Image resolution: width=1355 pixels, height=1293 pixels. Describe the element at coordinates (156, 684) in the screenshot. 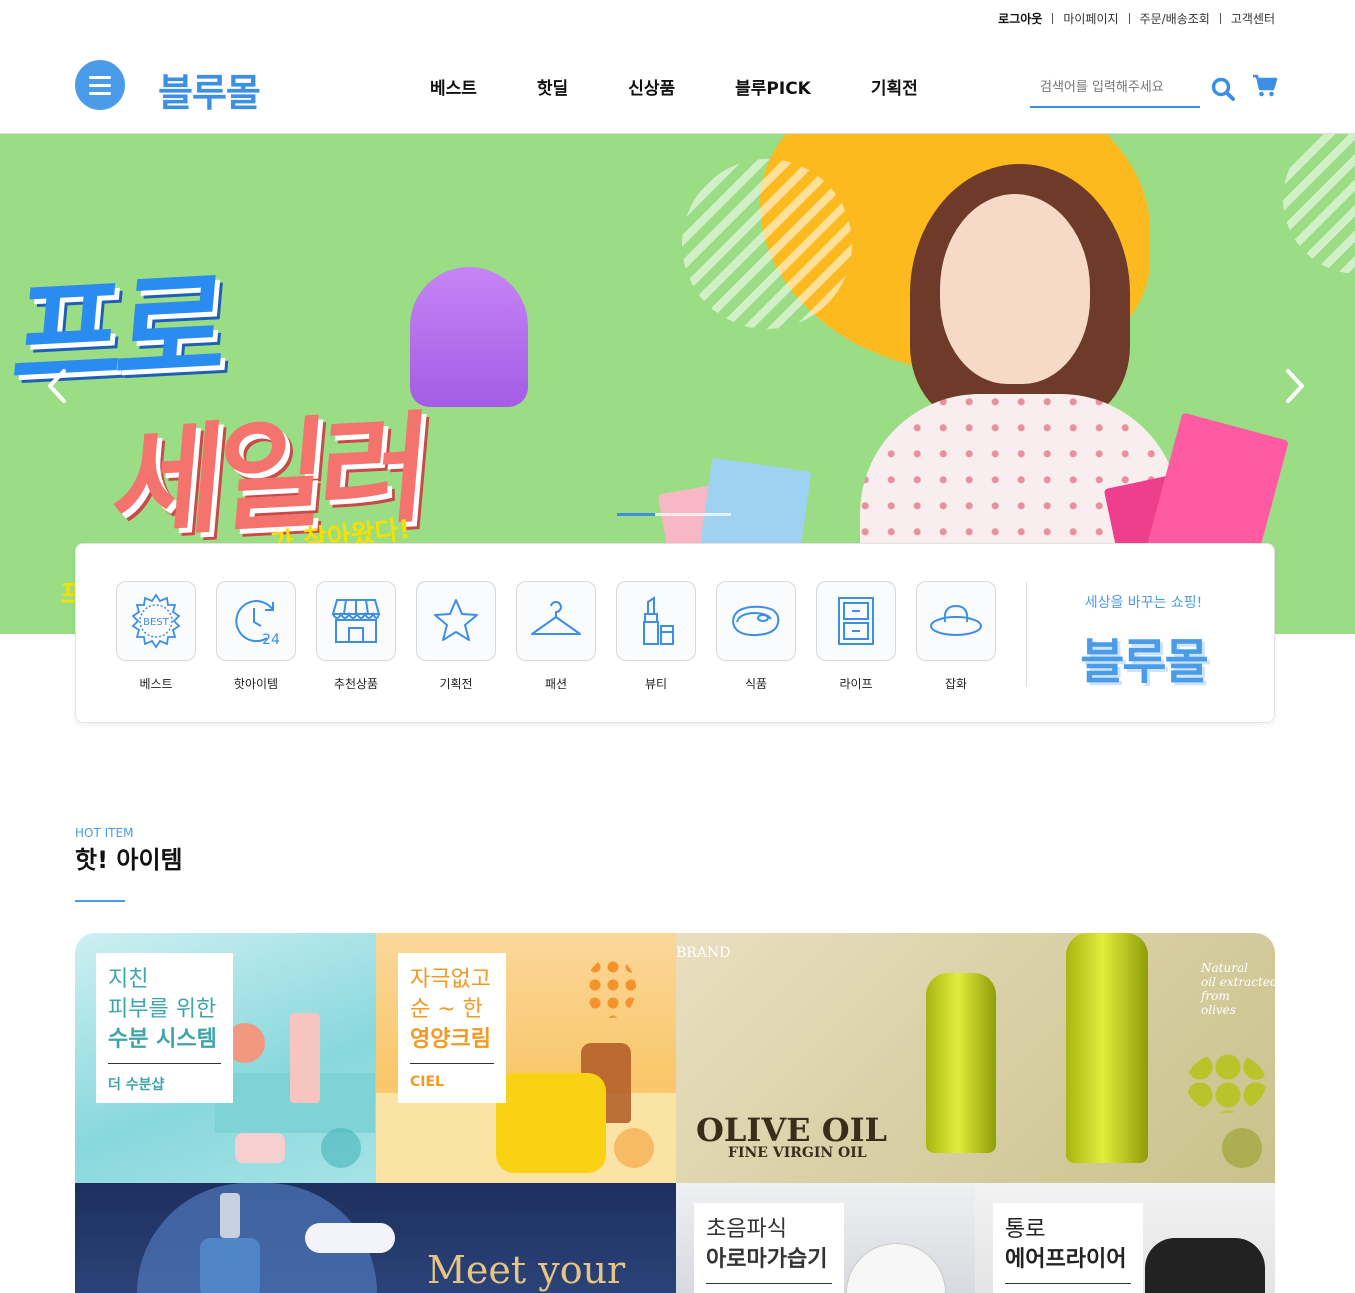

I see `category-label: 베스트` at that location.